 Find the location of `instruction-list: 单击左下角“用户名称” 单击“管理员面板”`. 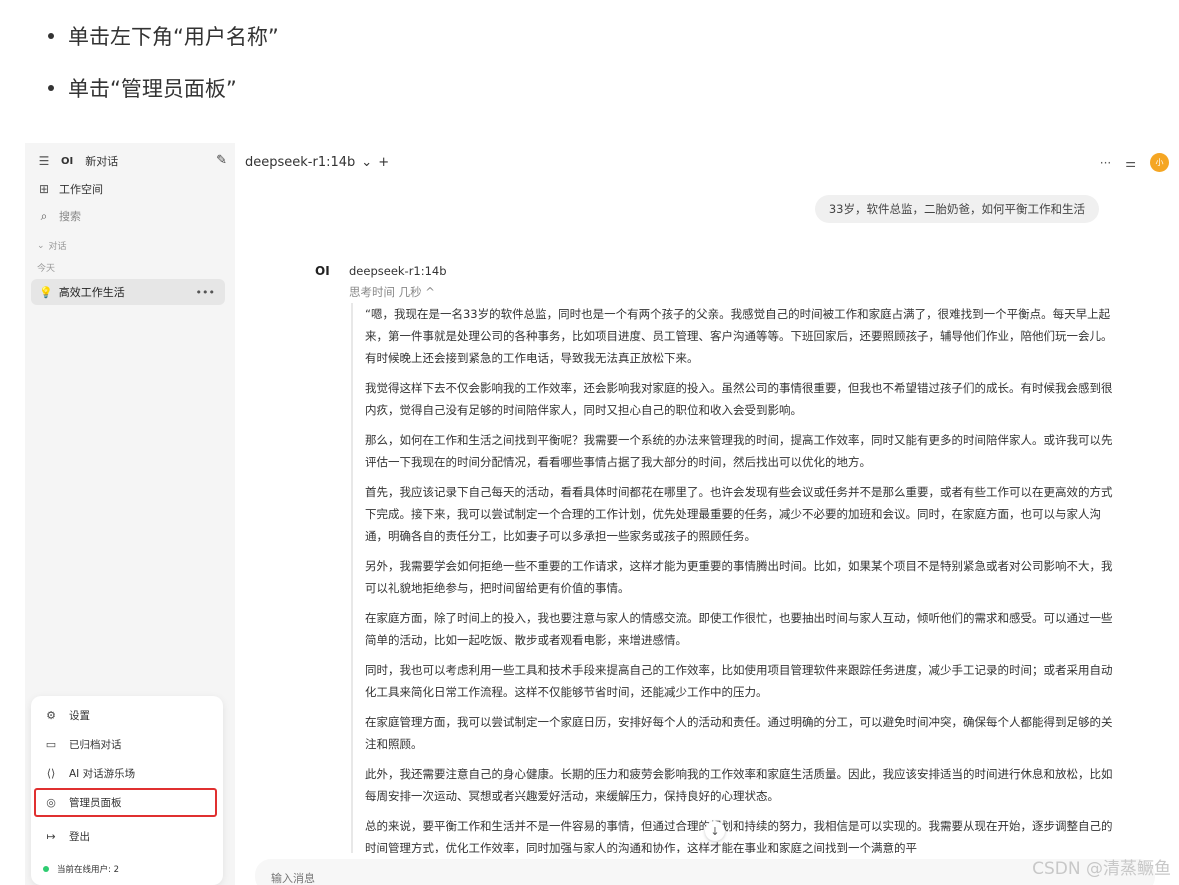

instruction-list: 单击左下角“用户名称” 单击“管理员面板” is located at coordinates (163, 70).